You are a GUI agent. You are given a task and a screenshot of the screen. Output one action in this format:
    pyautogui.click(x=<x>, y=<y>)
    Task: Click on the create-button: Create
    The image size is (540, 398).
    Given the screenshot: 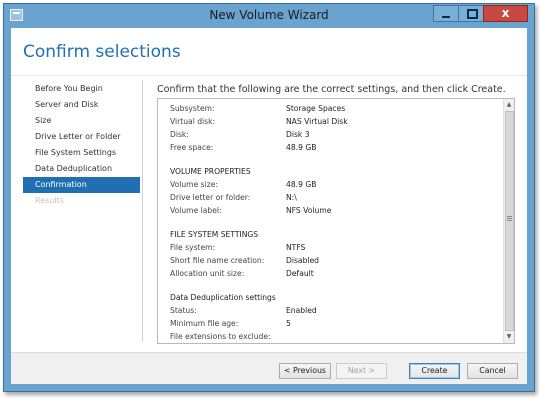 What is the action you would take?
    pyautogui.click(x=434, y=371)
    